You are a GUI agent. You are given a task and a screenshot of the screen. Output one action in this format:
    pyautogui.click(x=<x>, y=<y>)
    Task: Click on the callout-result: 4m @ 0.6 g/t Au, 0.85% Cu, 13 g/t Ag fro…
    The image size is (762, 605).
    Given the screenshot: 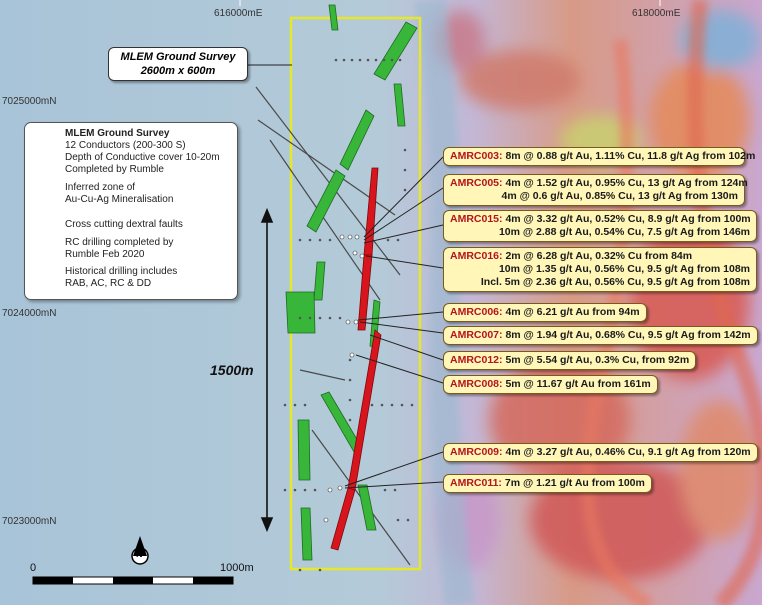 What is the action you would take?
    pyautogui.click(x=619, y=196)
    